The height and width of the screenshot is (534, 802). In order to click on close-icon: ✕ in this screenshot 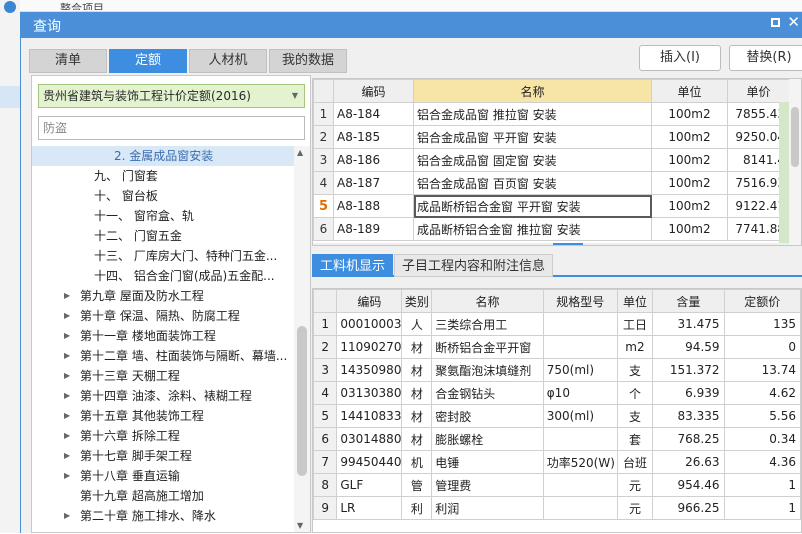, I will do `click(793, 22)`.